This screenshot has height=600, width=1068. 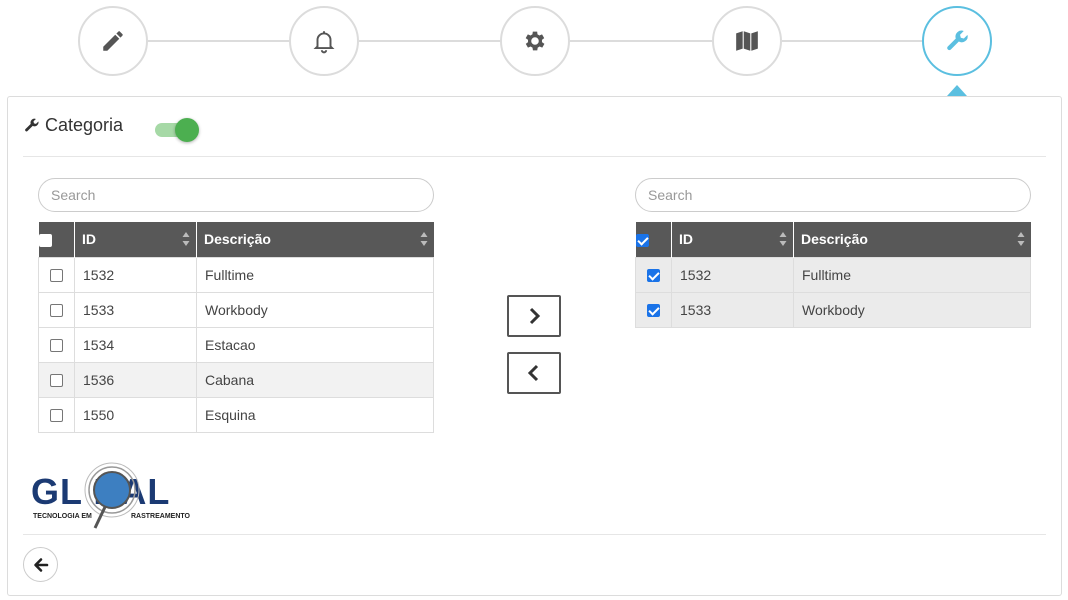 What do you see at coordinates (957, 90) in the screenshot?
I see `active-step-pointer` at bounding box center [957, 90].